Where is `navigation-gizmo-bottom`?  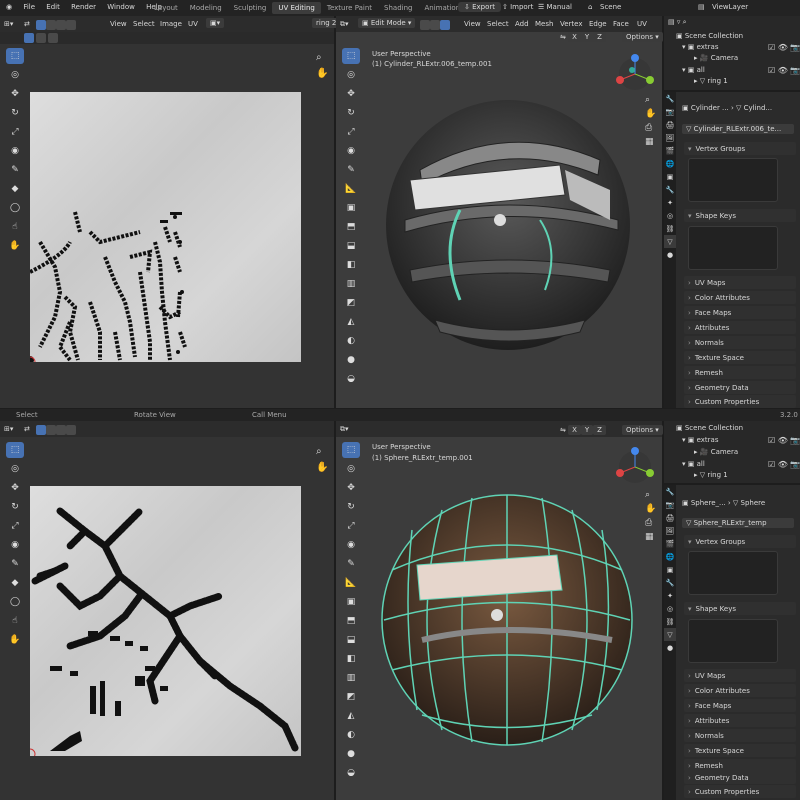 navigation-gizmo-bottom is located at coordinates (635, 465).